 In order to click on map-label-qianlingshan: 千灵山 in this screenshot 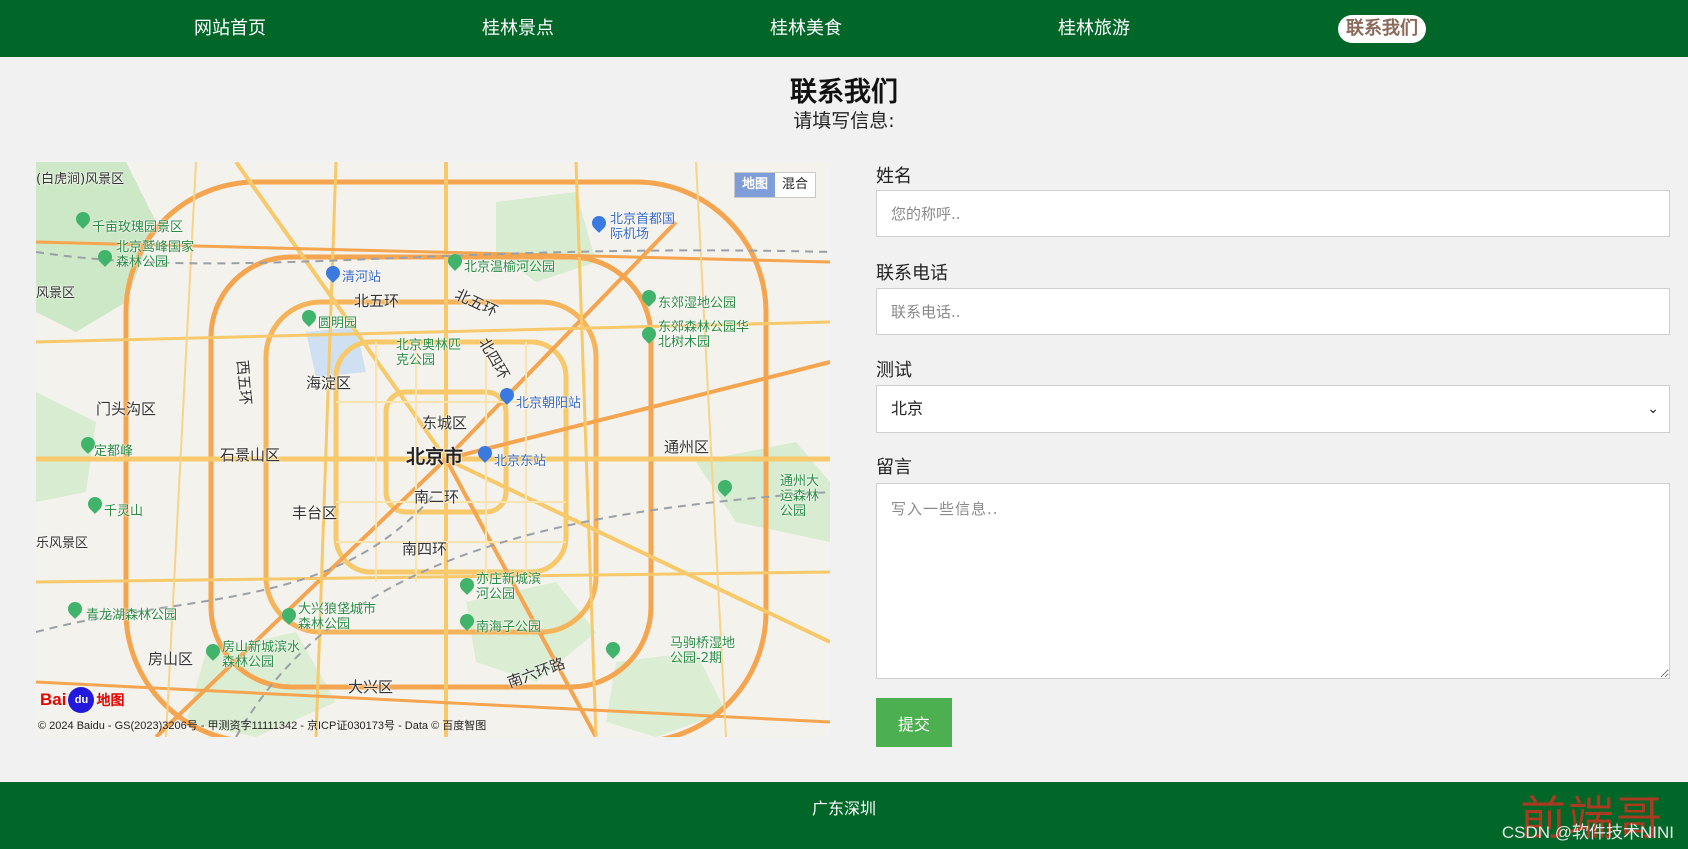, I will do `click(124, 511)`.